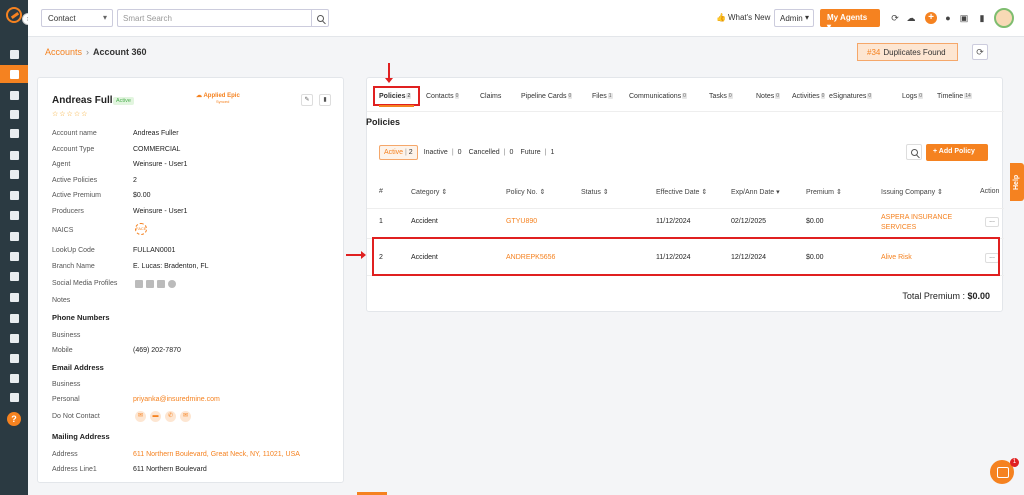 The image size is (1024, 495). Describe the element at coordinates (14, 338) in the screenshot. I see `mail-alt-icon` at that location.